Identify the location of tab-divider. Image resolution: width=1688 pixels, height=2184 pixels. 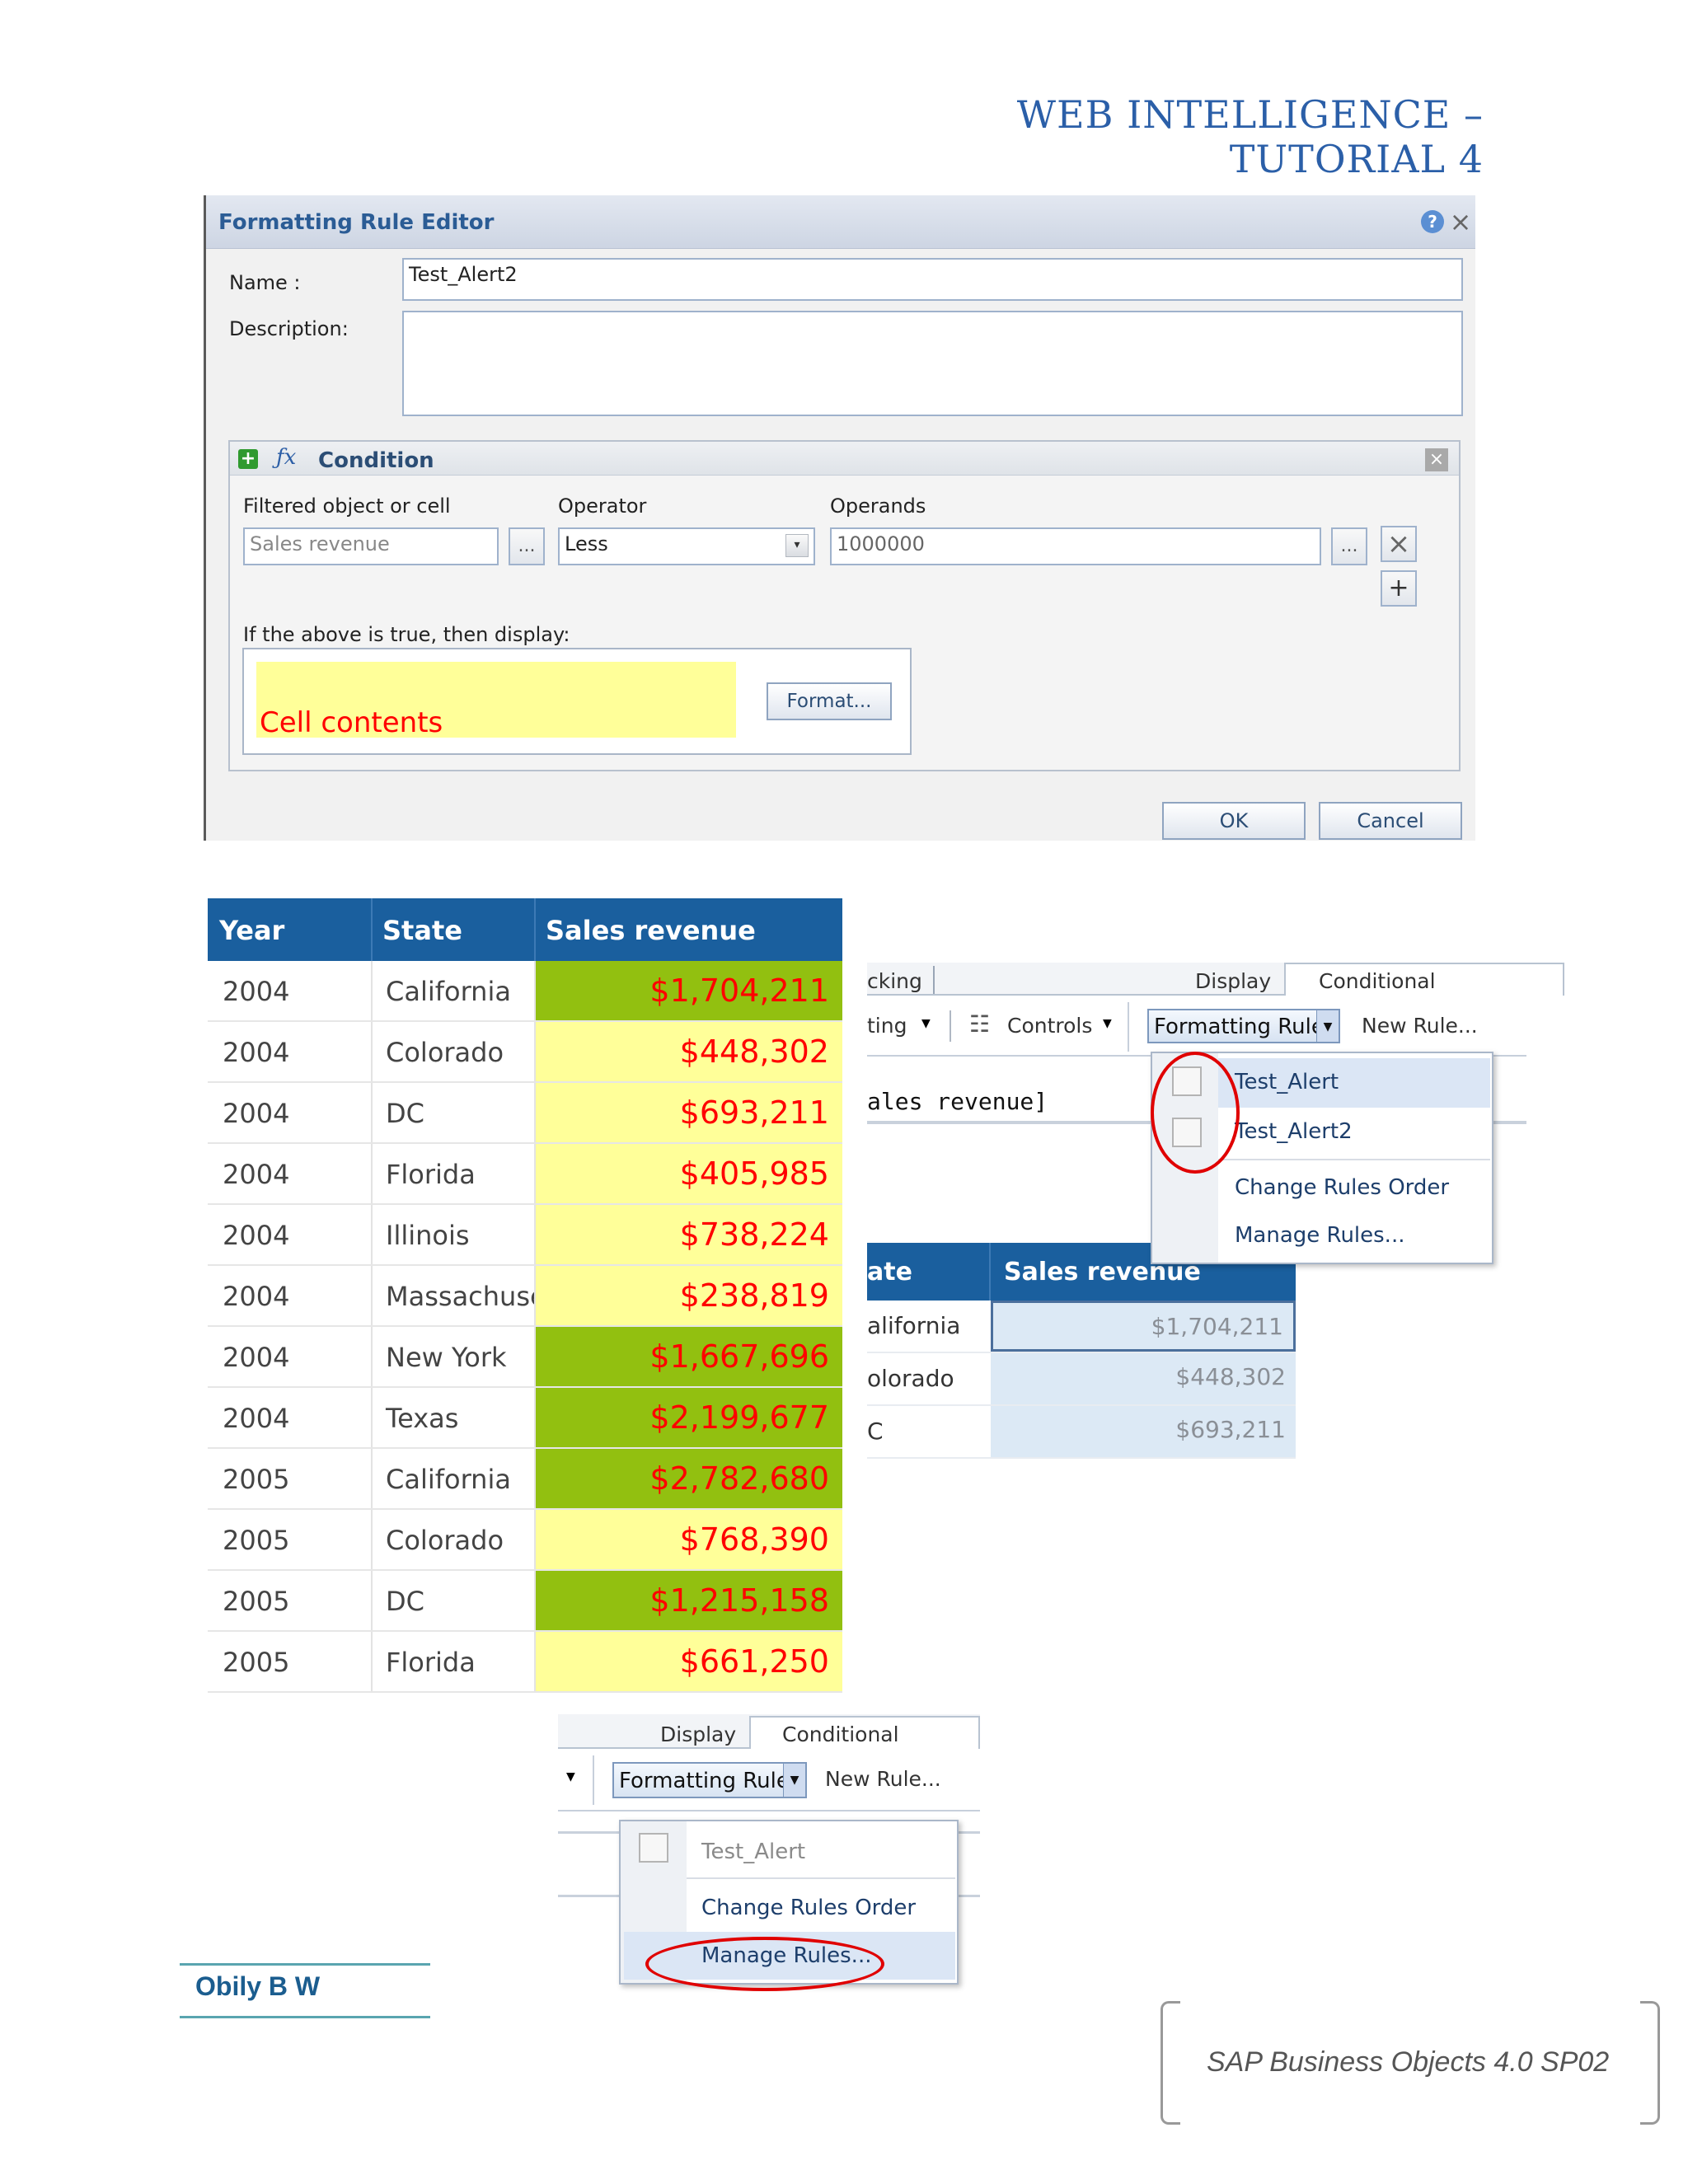
(934, 980).